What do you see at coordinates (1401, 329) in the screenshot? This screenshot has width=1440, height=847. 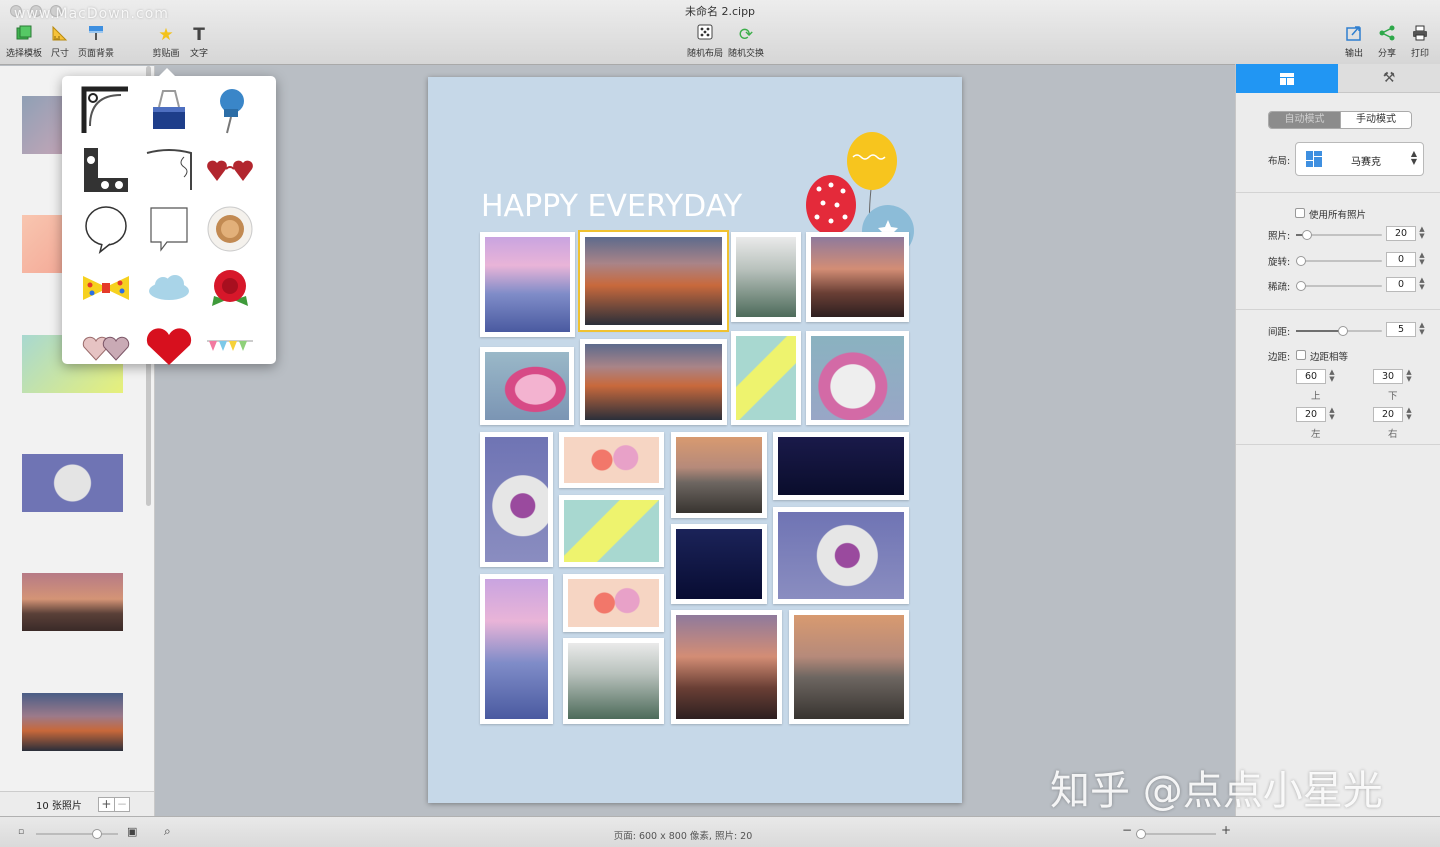 I see `spacing-input: 5` at bounding box center [1401, 329].